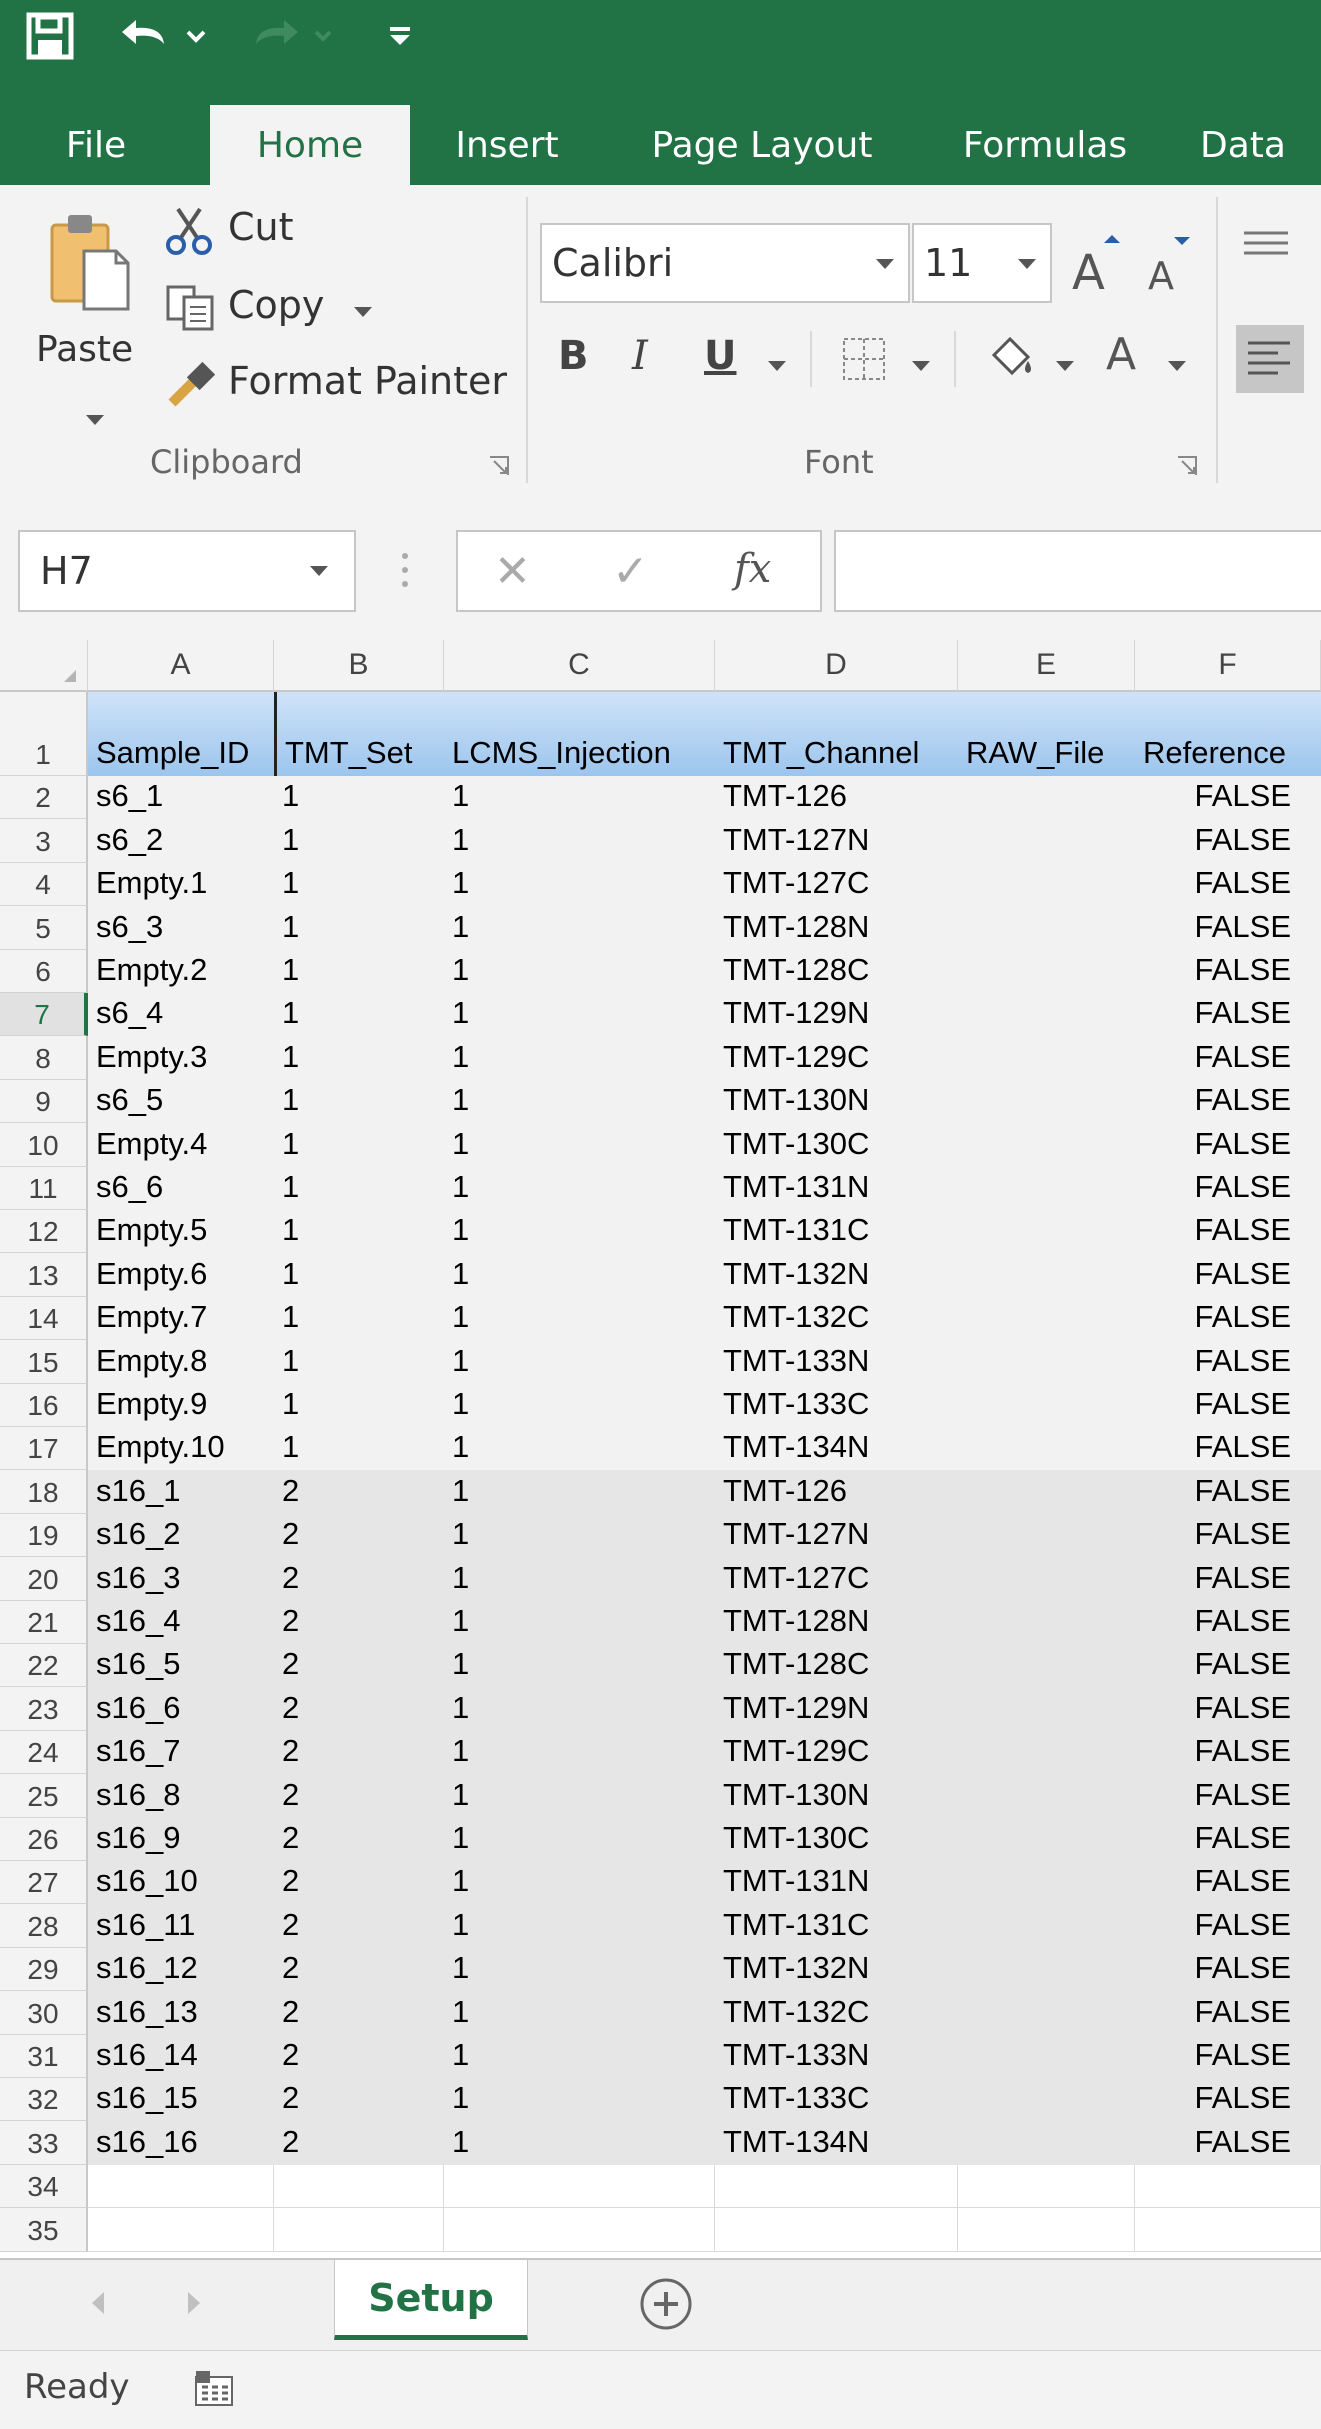 The image size is (1321, 2429). Describe the element at coordinates (836, 1795) in the screenshot. I see `cell-d: TMT-130N` at that location.